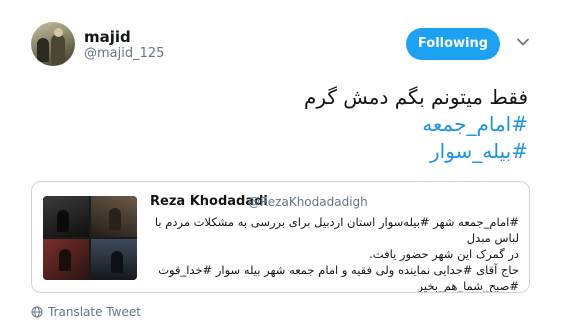 The image size is (562, 325). I want to click on quoted-tweet-media, so click(90, 238).